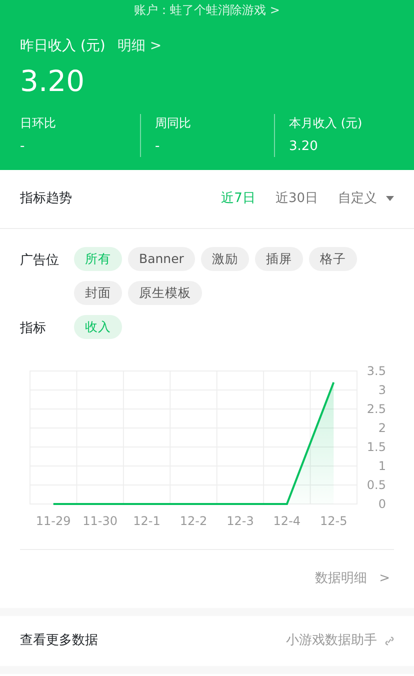 The image size is (414, 676). I want to click on chevron-text: >, so click(384, 579).